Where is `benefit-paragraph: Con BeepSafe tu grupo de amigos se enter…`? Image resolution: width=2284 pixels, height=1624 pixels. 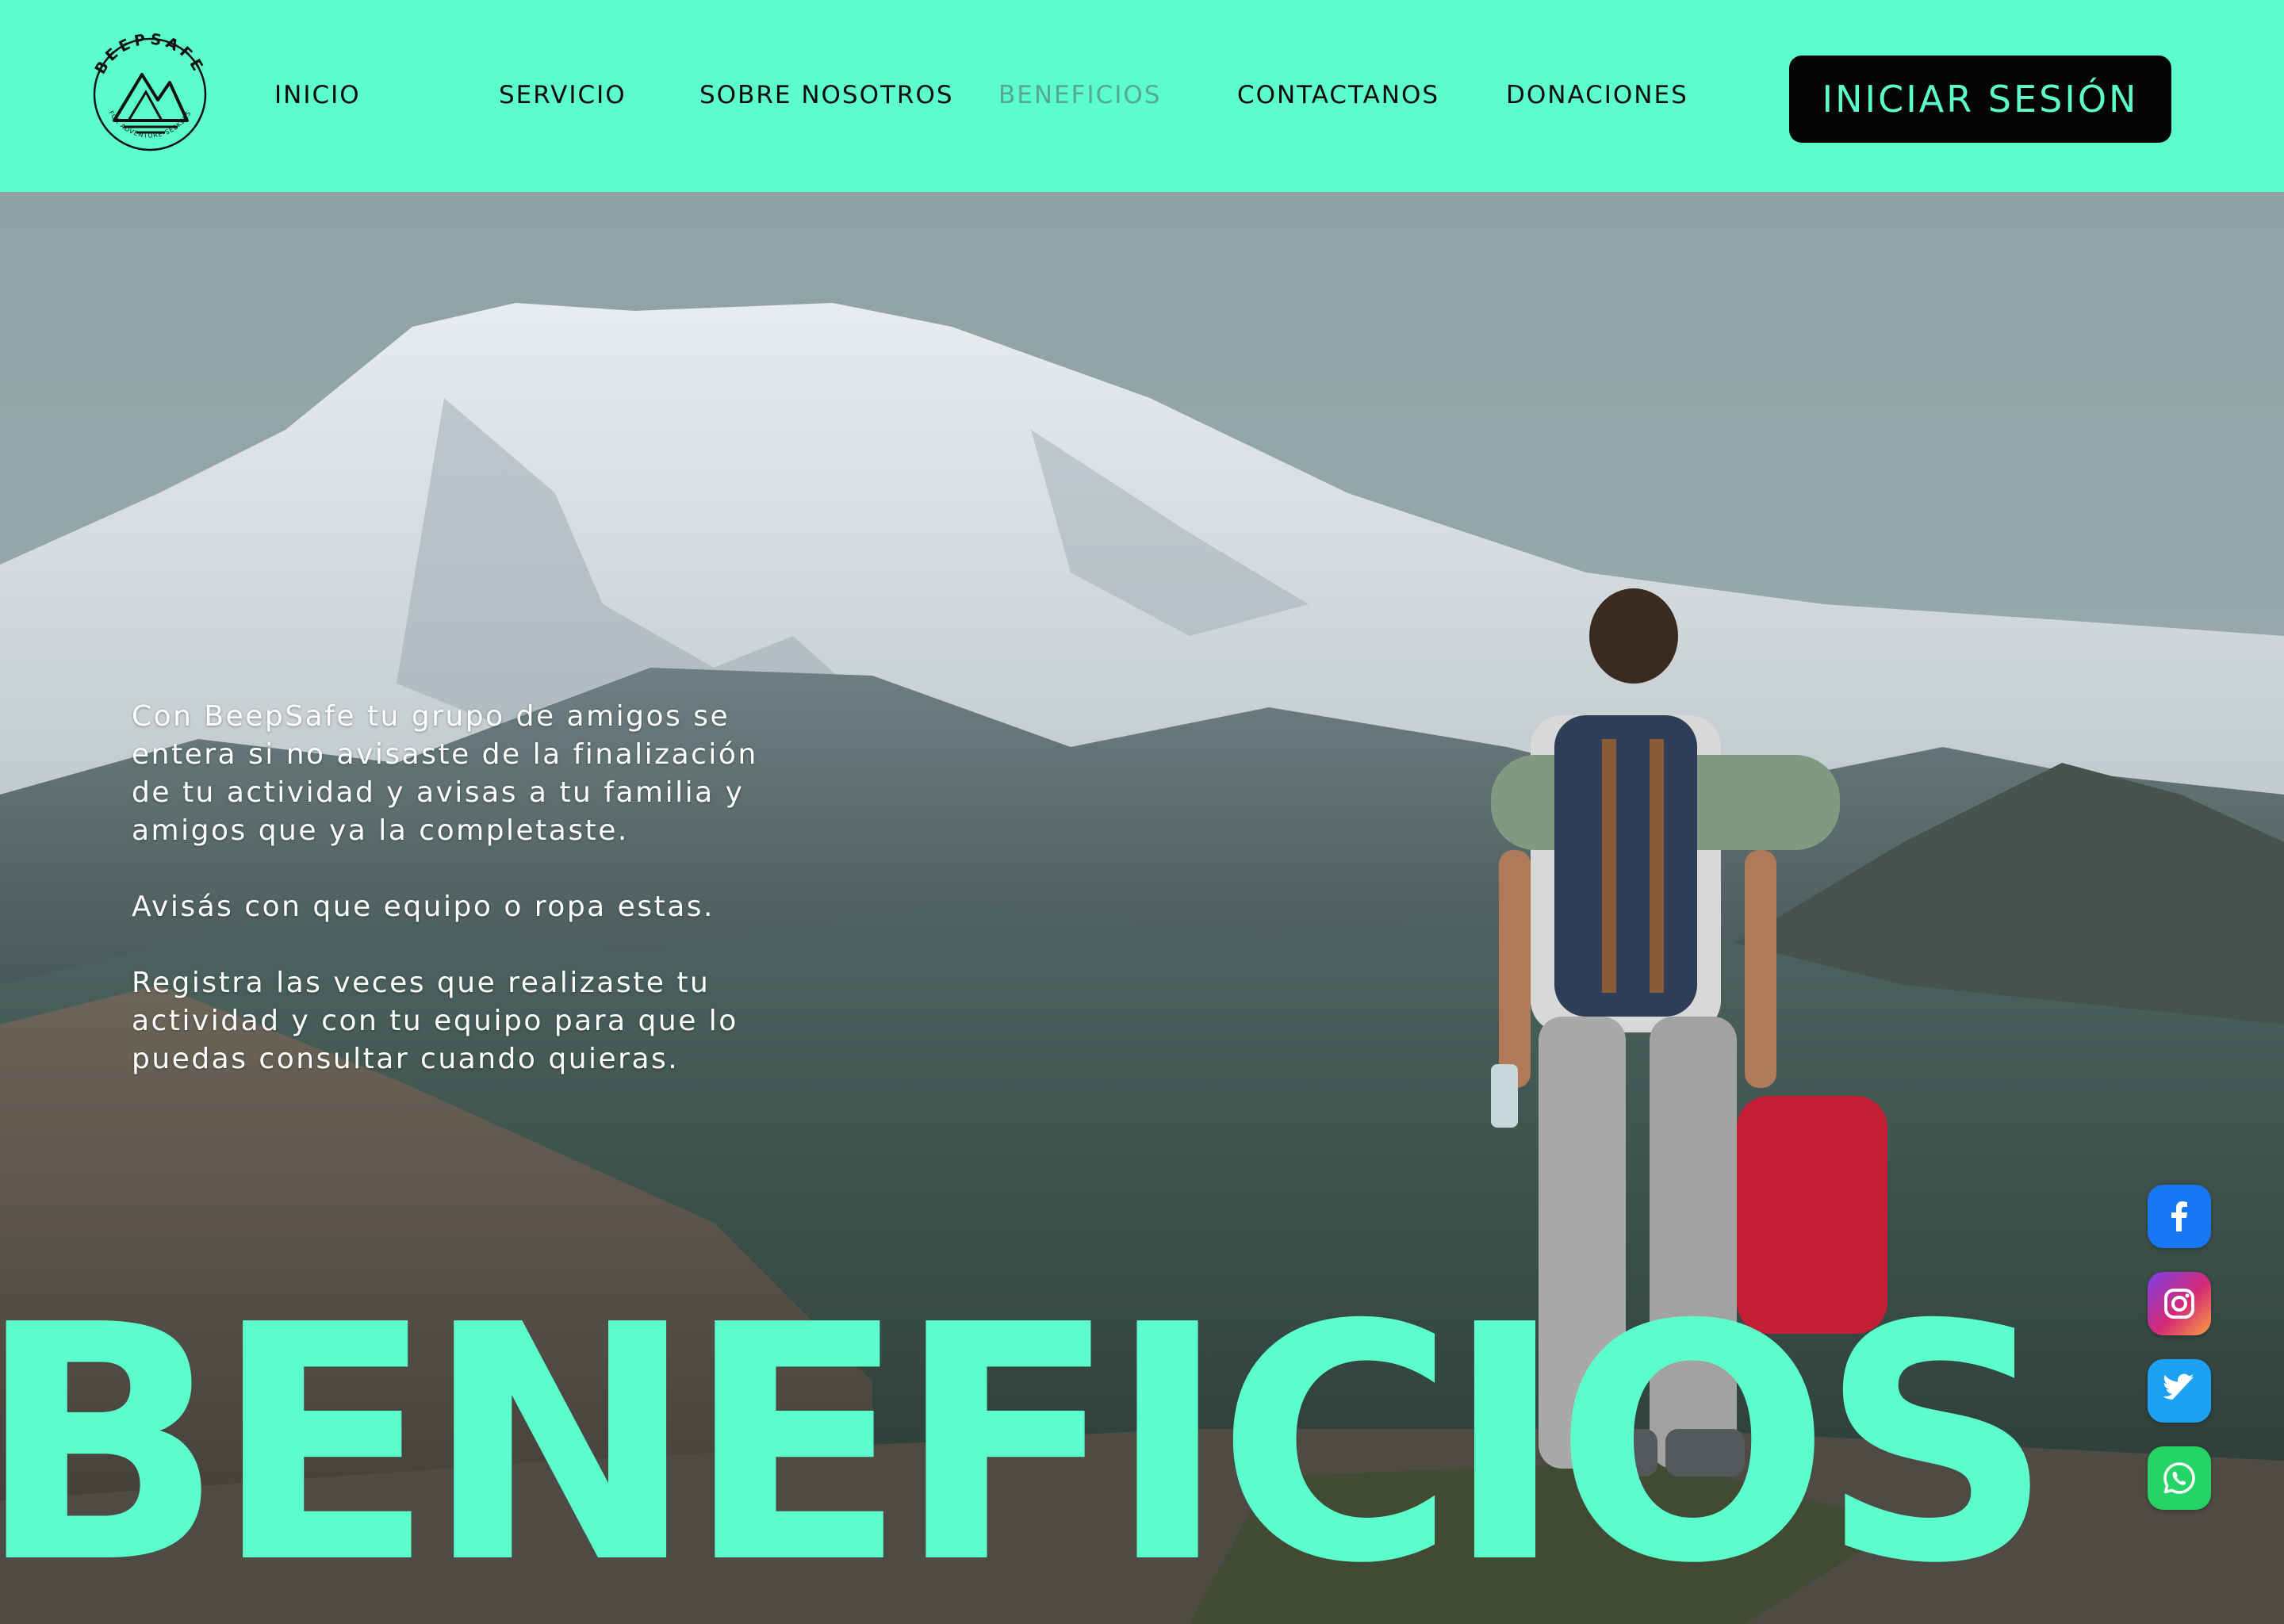 benefit-paragraph: Con BeepSafe tu grupo de amigos se enter… is located at coordinates (445, 773).